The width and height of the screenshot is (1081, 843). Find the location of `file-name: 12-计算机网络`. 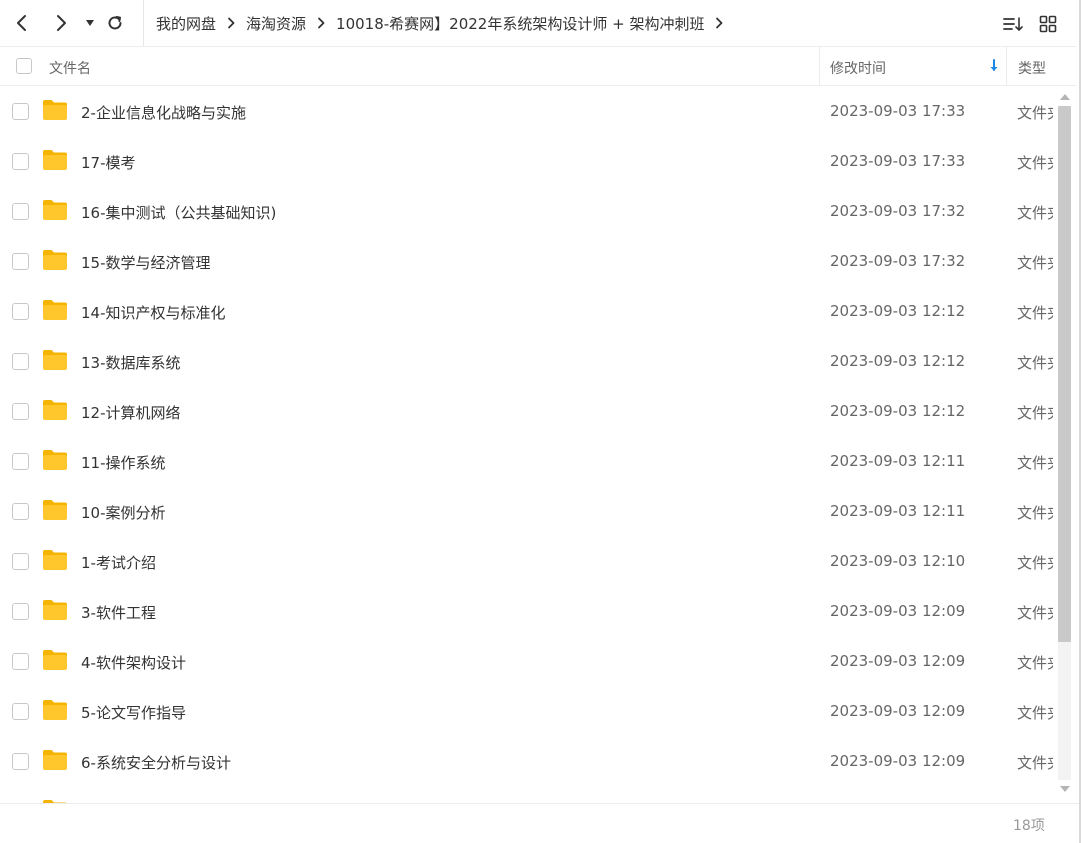

file-name: 12-计算机网络 is located at coordinates (131, 412).